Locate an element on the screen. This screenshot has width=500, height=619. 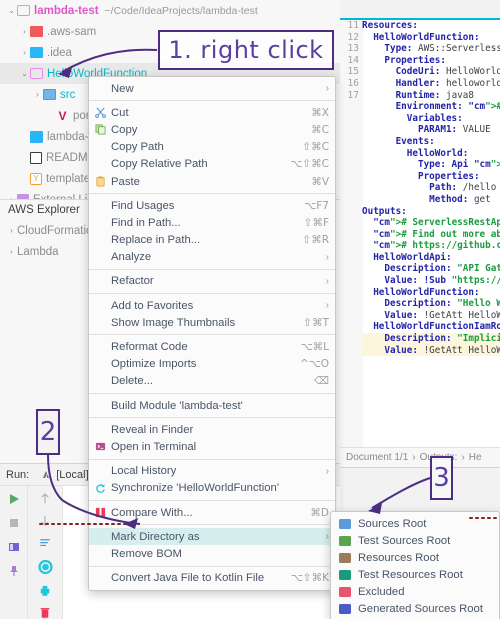
console-actions-toolbar is located at coordinates (45, 552).